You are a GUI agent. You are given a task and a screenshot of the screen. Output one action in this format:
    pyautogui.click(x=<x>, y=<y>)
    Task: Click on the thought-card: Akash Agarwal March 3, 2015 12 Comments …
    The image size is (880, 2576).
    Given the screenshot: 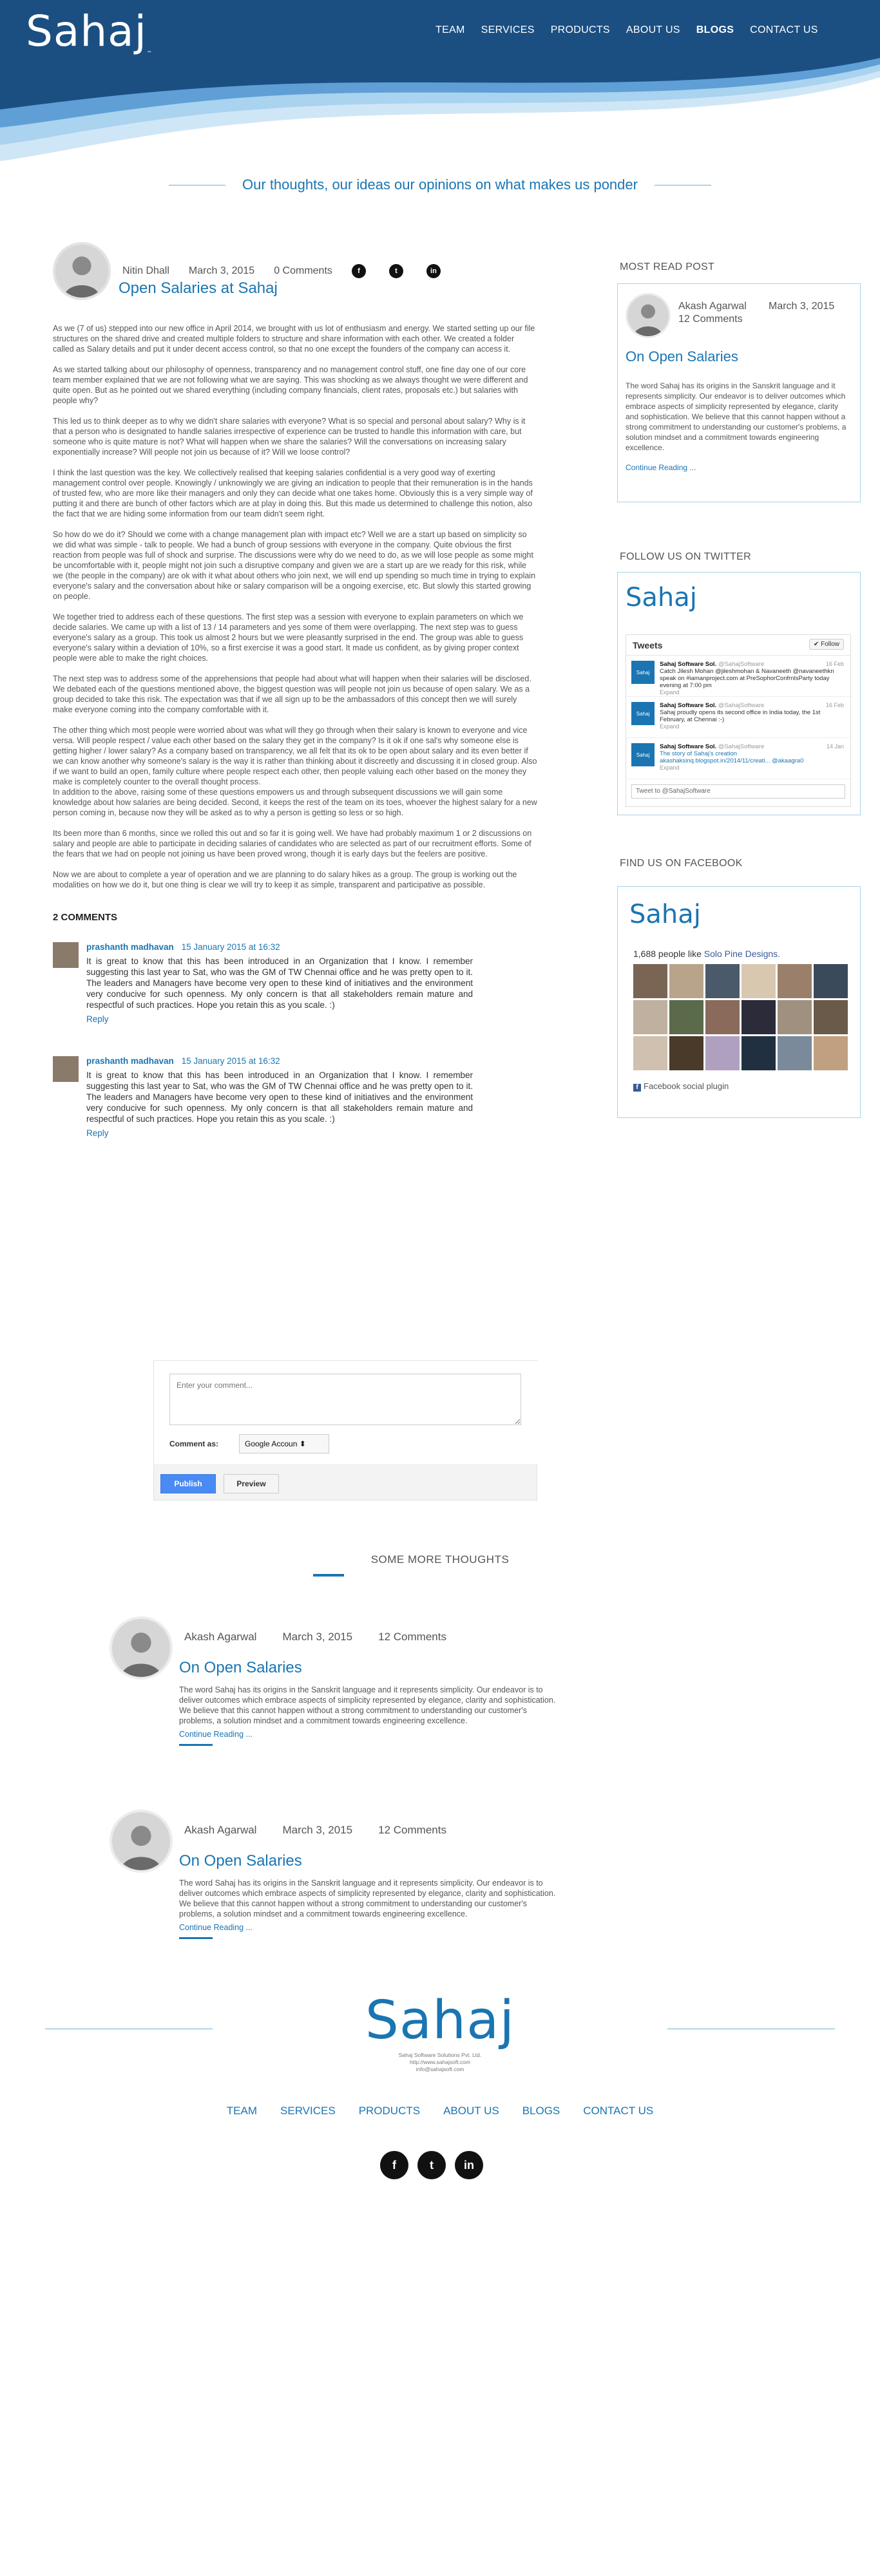 What is the action you would take?
    pyautogui.click(x=345, y=1690)
    